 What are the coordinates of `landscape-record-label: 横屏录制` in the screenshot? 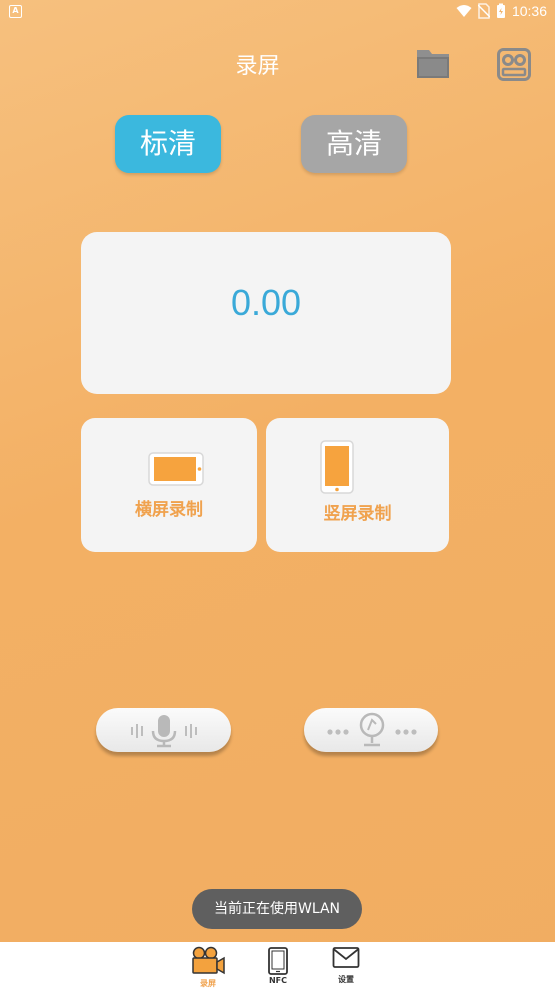 It's located at (169, 510).